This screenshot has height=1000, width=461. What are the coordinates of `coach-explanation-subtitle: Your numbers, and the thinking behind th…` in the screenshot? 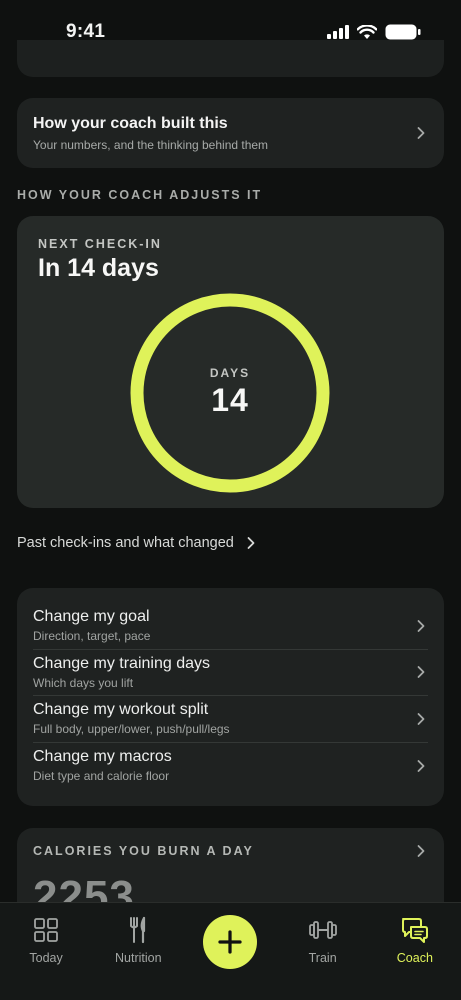 It's located at (151, 144).